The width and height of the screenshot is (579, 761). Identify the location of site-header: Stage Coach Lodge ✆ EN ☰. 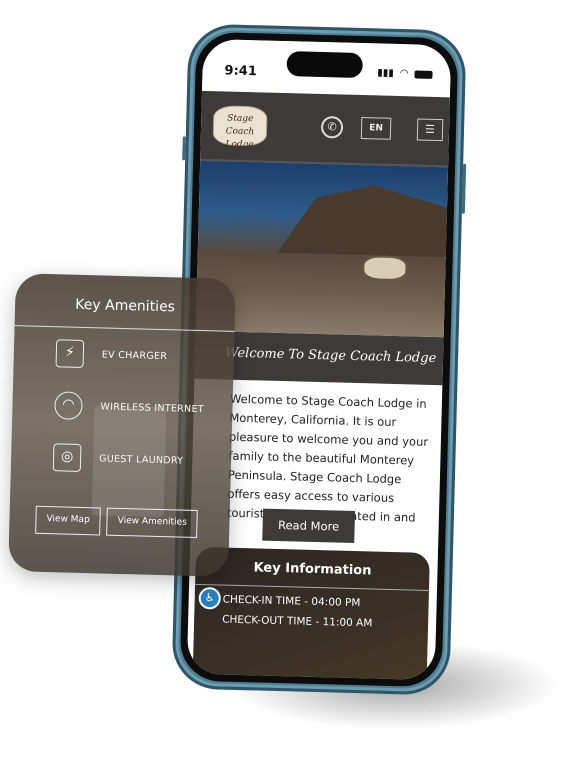
(325, 129).